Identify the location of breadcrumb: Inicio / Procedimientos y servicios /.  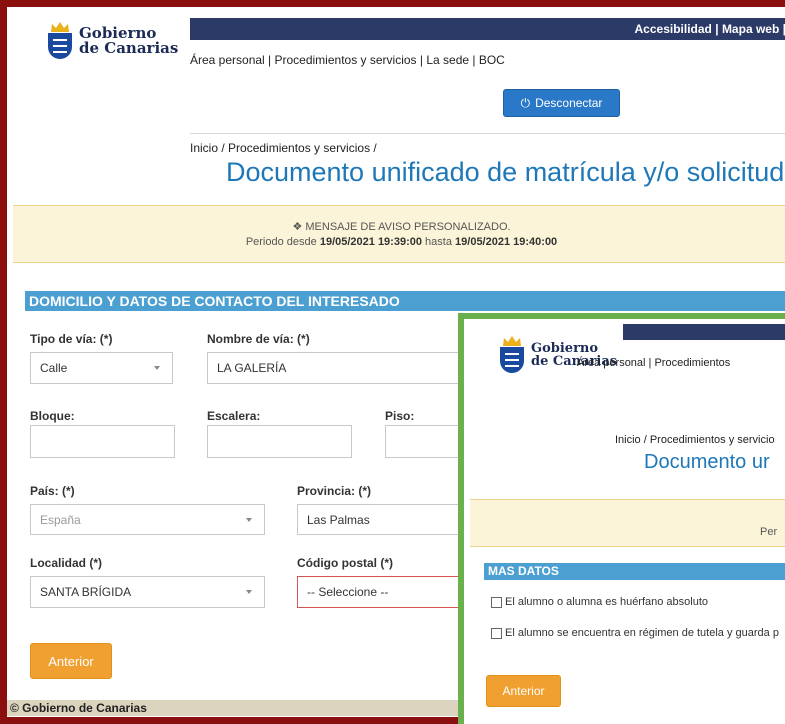
(283, 148).